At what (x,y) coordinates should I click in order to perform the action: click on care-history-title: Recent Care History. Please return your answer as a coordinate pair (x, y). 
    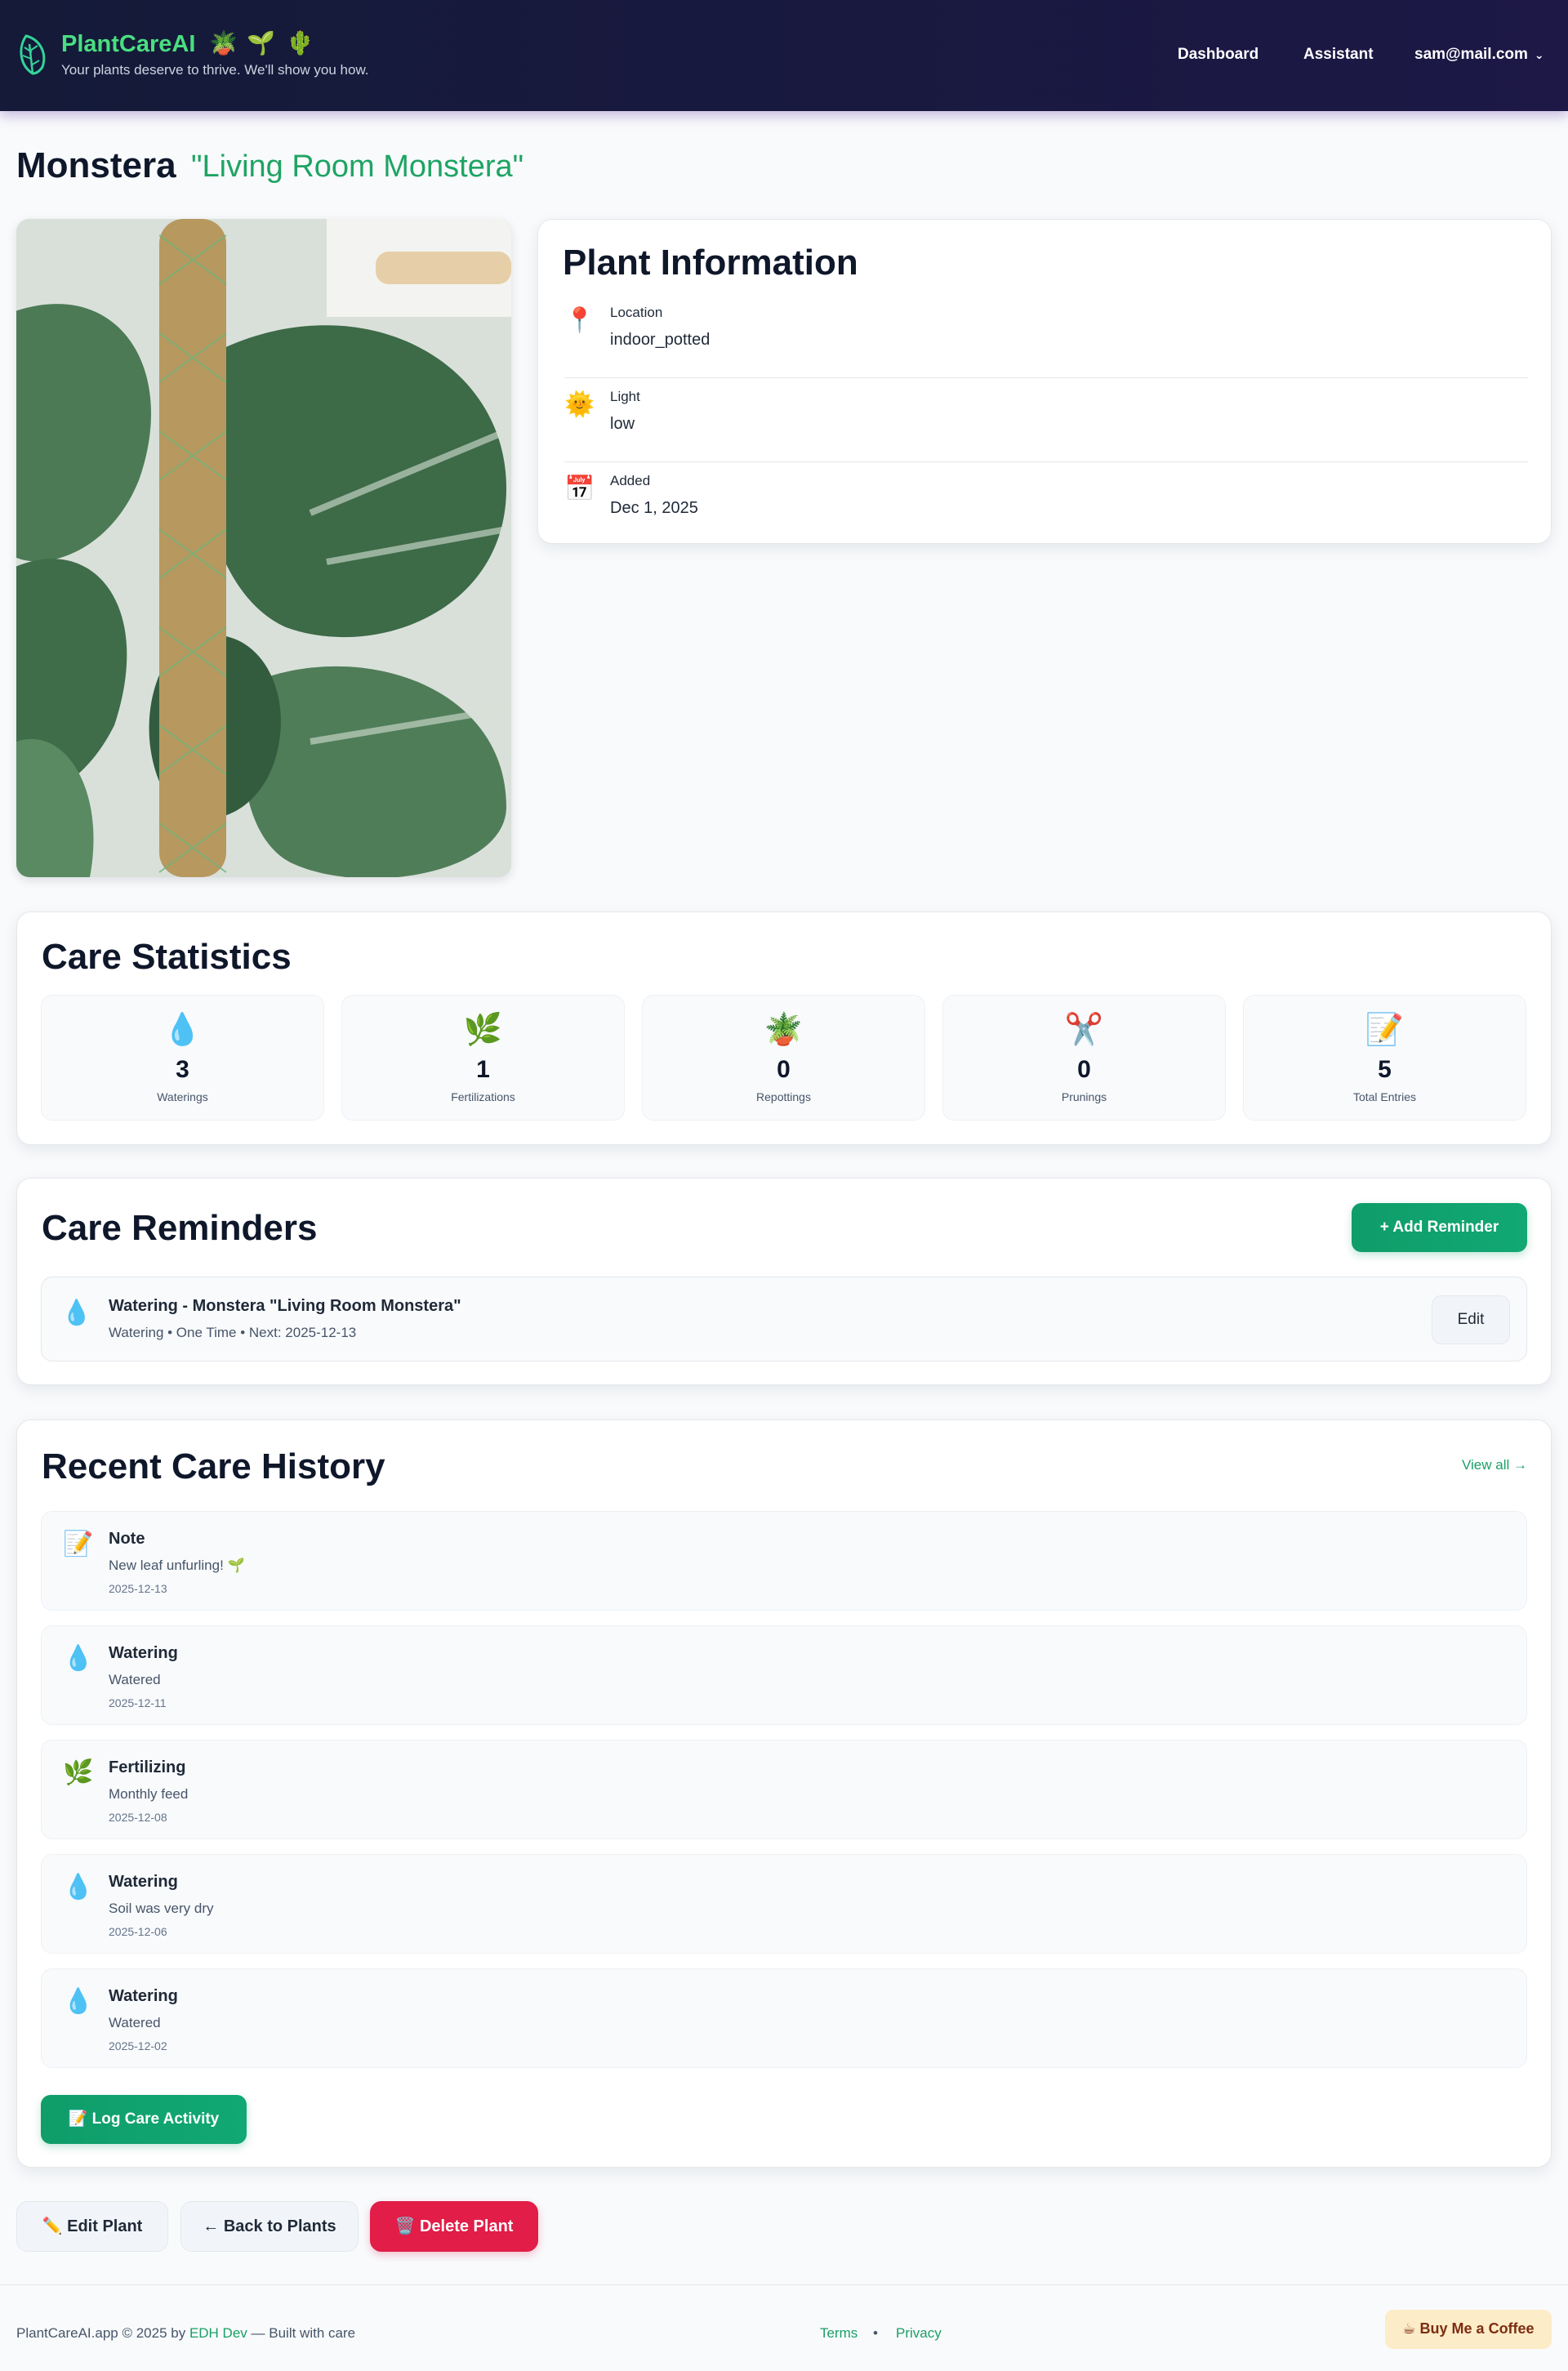
    Looking at the image, I should click on (213, 1466).